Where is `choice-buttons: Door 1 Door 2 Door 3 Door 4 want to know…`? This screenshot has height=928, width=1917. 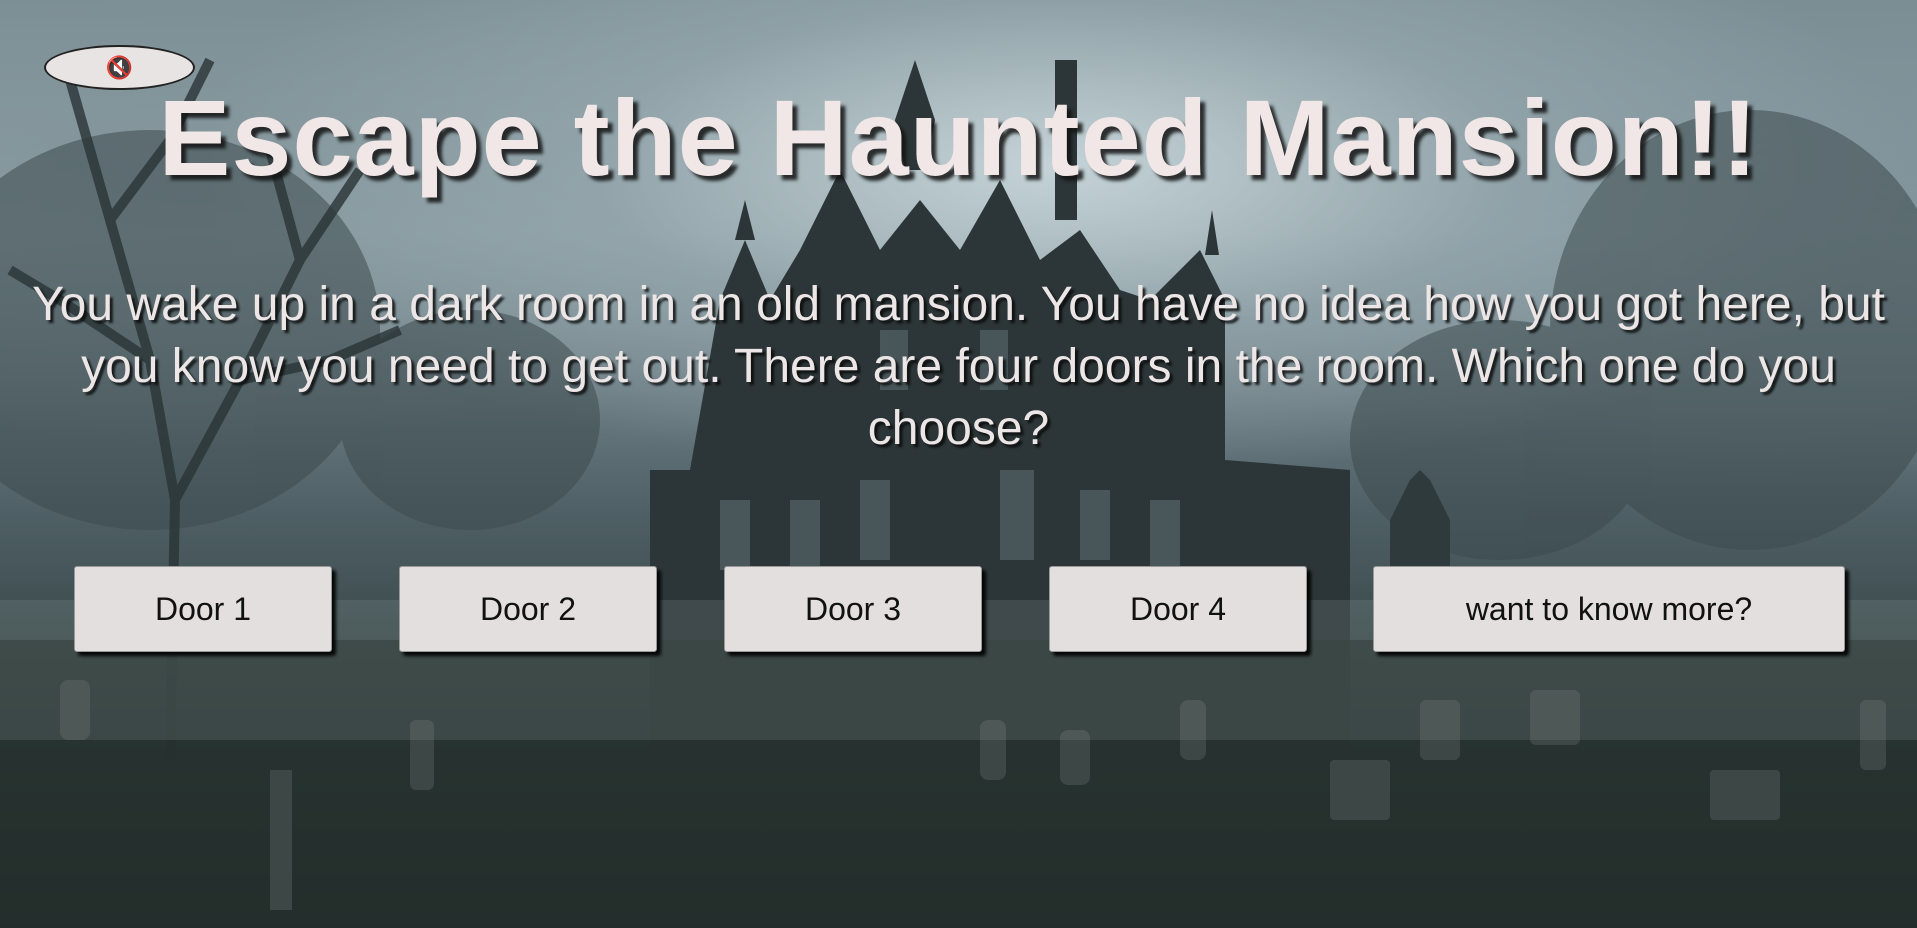
choice-buttons: Door 1 Door 2 Door 3 Door 4 want to know… is located at coordinates (958, 610).